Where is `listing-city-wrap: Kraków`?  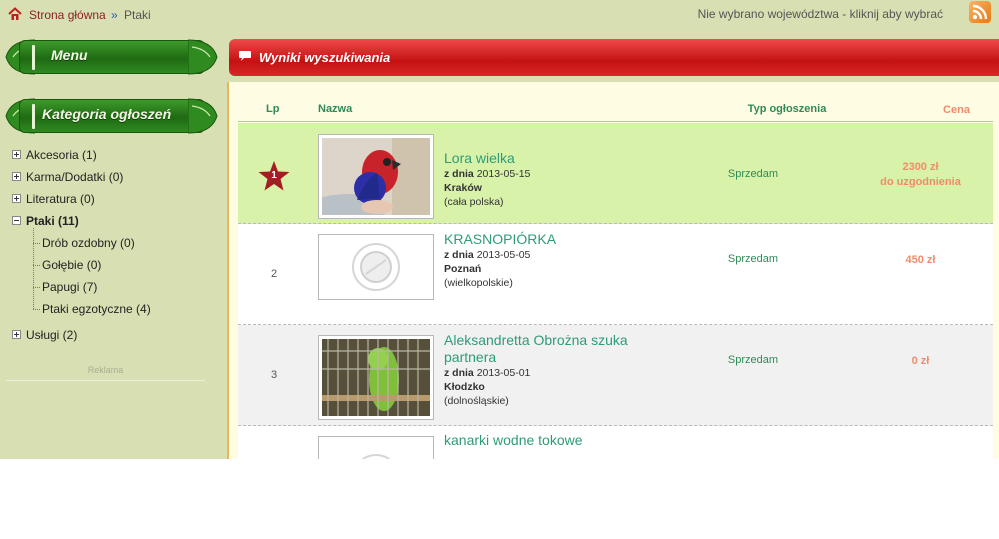 listing-city-wrap: Kraków is located at coordinates (463, 188).